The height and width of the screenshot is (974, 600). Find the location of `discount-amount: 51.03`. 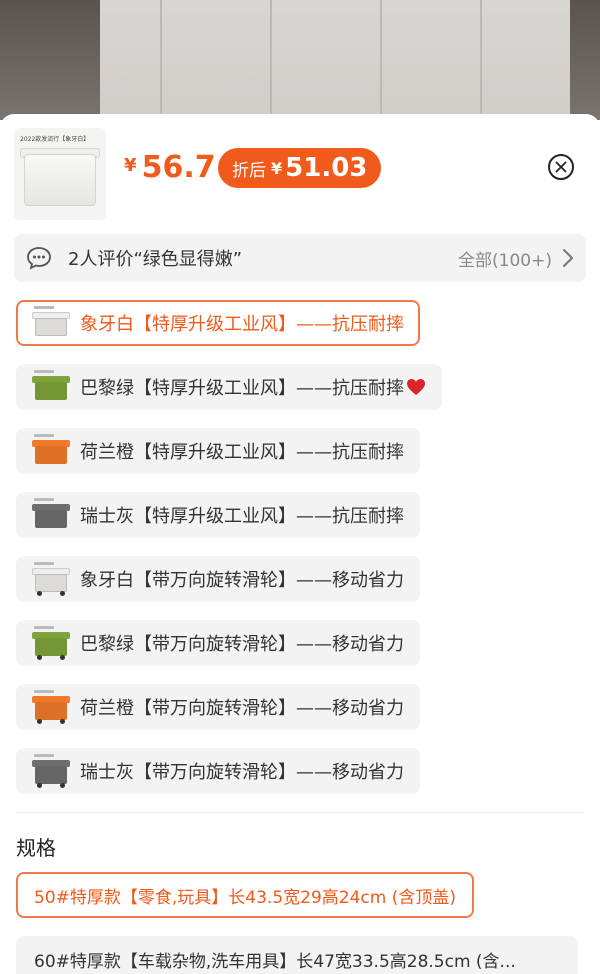

discount-amount: 51.03 is located at coordinates (326, 168).